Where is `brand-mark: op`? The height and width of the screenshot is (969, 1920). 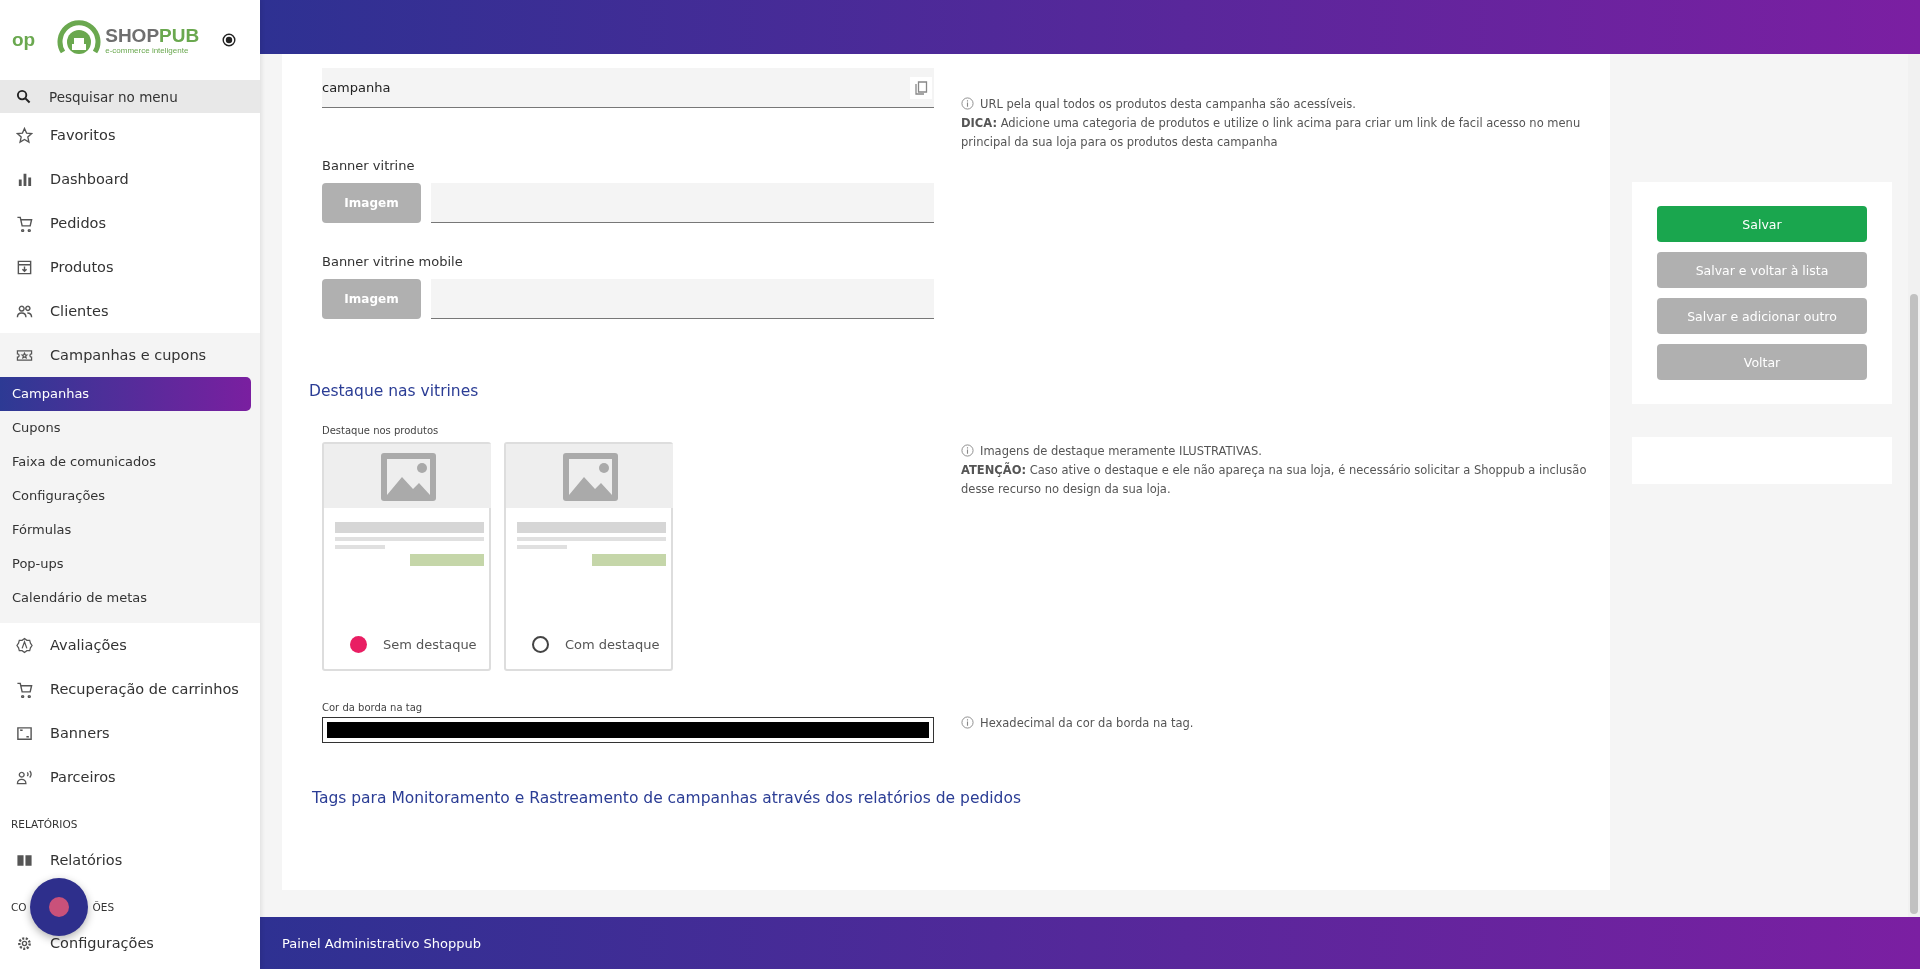
brand-mark: op is located at coordinates (24, 40).